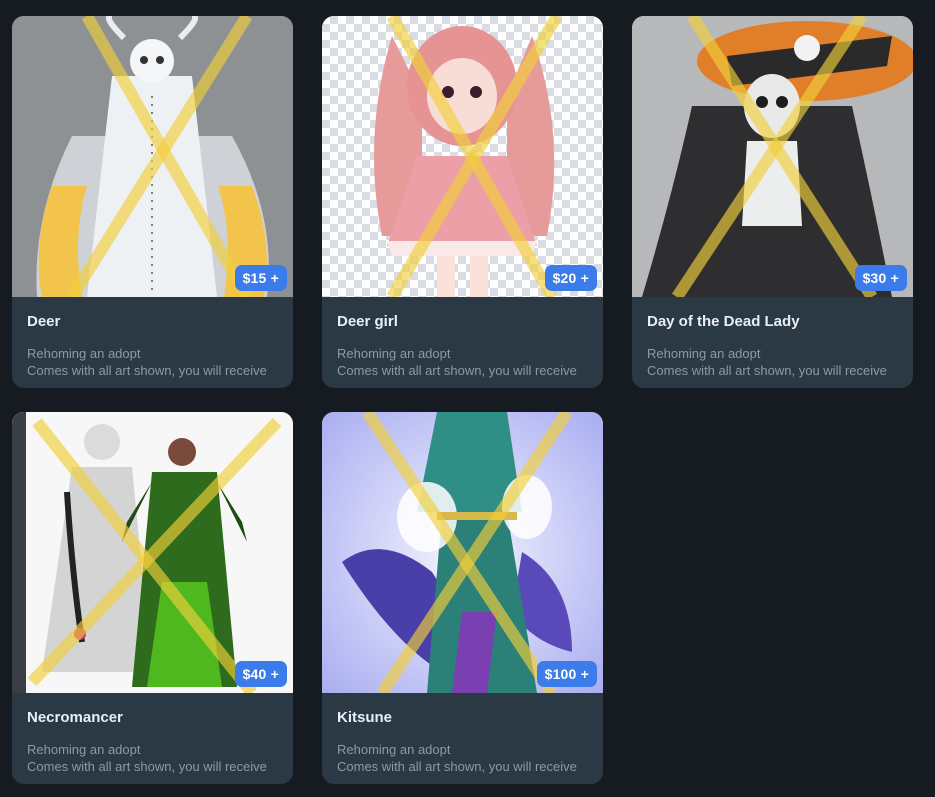 This screenshot has height=797, width=935. I want to click on day-of-the-dead-lady-character-art, so click(772, 156).